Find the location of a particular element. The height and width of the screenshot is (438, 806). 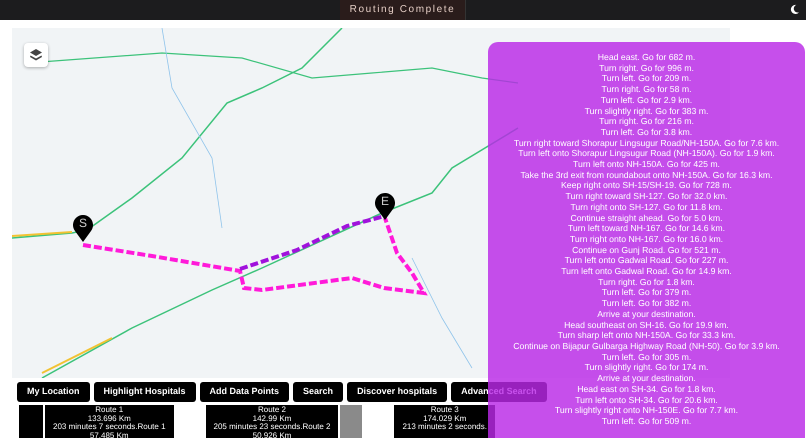

route-summary-text: 57.485 Km is located at coordinates (109, 435).